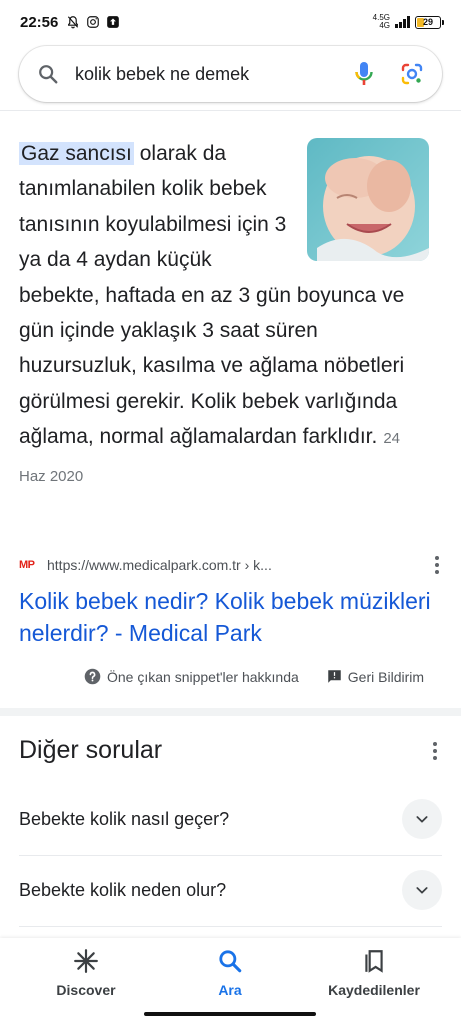 Image resolution: width=461 pixels, height=1024 pixels. I want to click on instagram-icon, so click(93, 22).